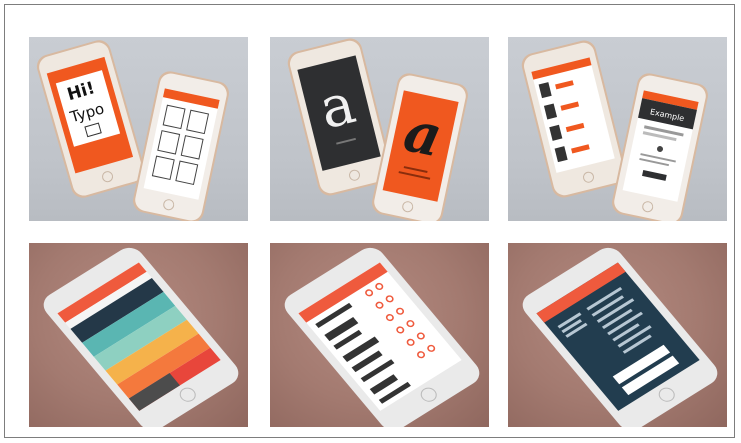  What do you see at coordinates (617, 129) in the screenshot?
I see `mockup-tile-list-detail: Example` at bounding box center [617, 129].